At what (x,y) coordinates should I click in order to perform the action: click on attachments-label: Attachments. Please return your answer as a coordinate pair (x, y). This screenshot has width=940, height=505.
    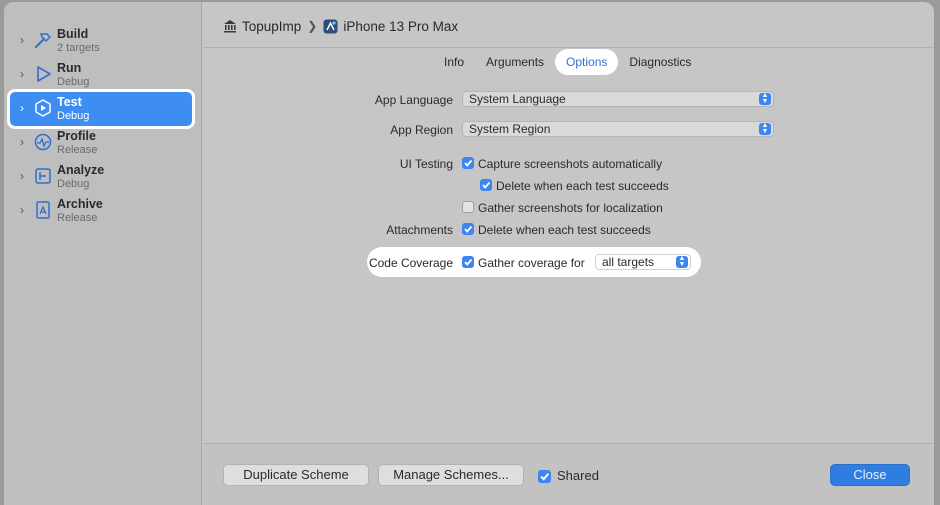
    Looking at the image, I should click on (419, 230).